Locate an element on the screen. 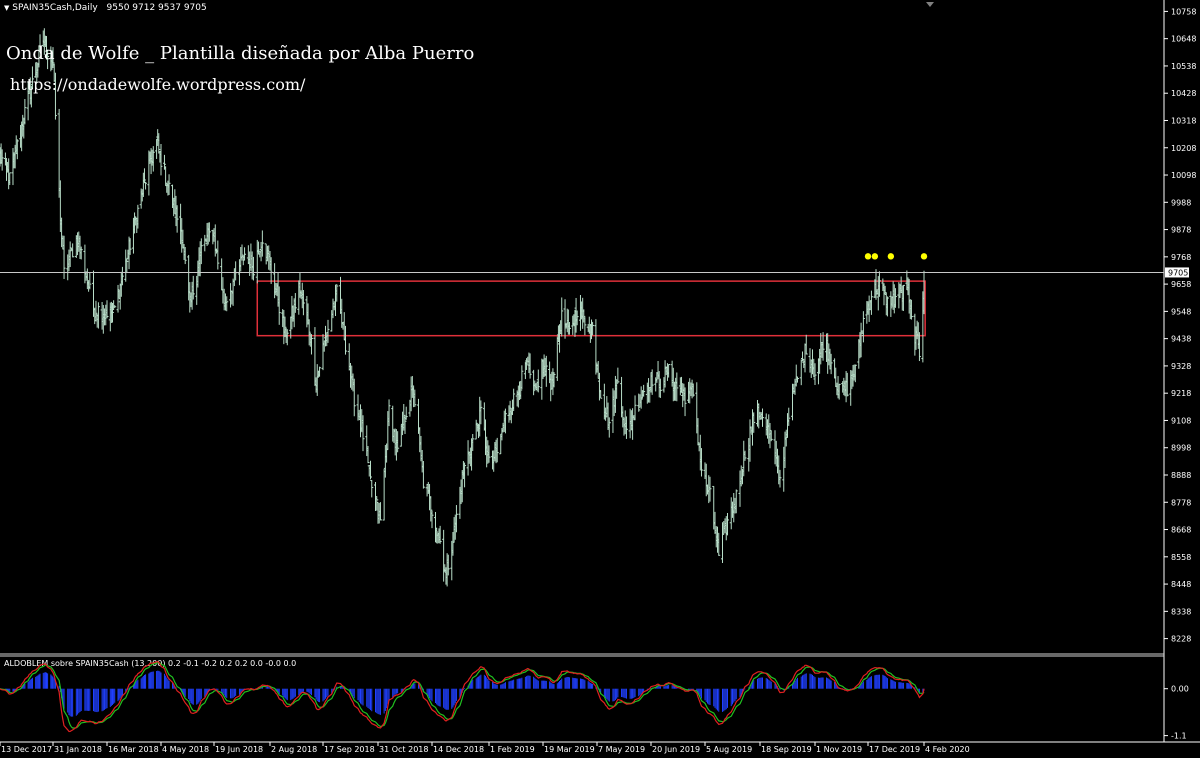 The height and width of the screenshot is (758, 1200). chart-header: ▼ SPAIN35Cash,Daily 9550 9712 9537 9705 is located at coordinates (105, 8).